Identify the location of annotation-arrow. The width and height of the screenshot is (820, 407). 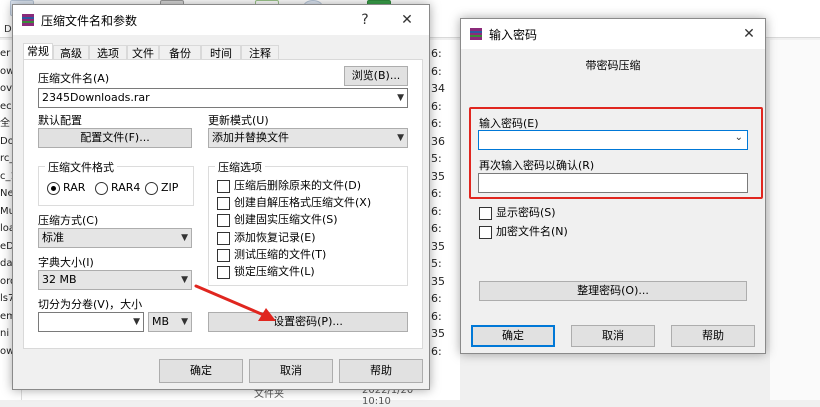
(235, 302).